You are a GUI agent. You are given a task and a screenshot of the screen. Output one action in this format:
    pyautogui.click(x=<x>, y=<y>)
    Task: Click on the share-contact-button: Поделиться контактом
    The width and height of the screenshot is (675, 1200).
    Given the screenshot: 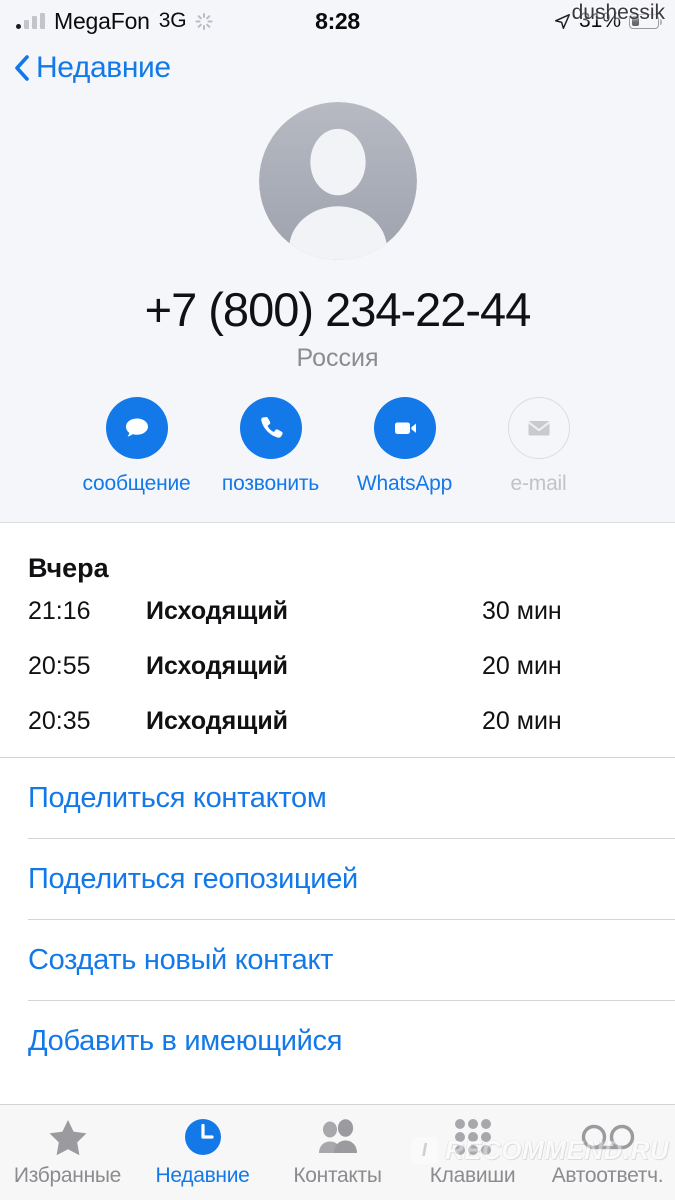 What is the action you would take?
    pyautogui.click(x=337, y=798)
    